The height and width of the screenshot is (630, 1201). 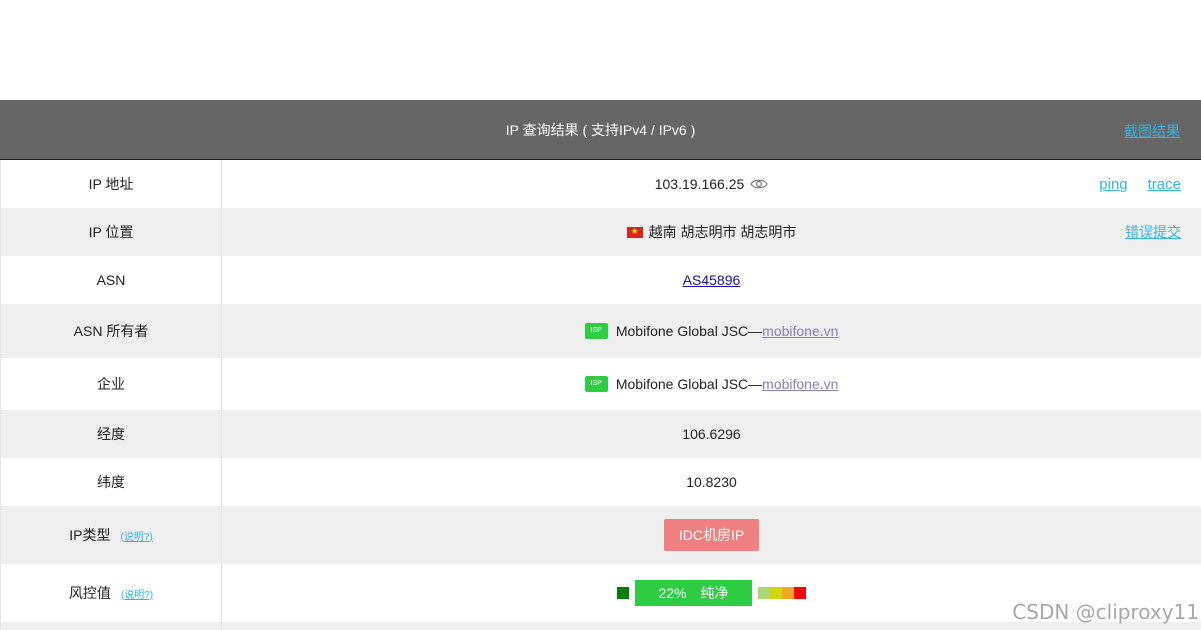 What do you see at coordinates (89, 593) in the screenshot?
I see `risk-label: 风控值` at bounding box center [89, 593].